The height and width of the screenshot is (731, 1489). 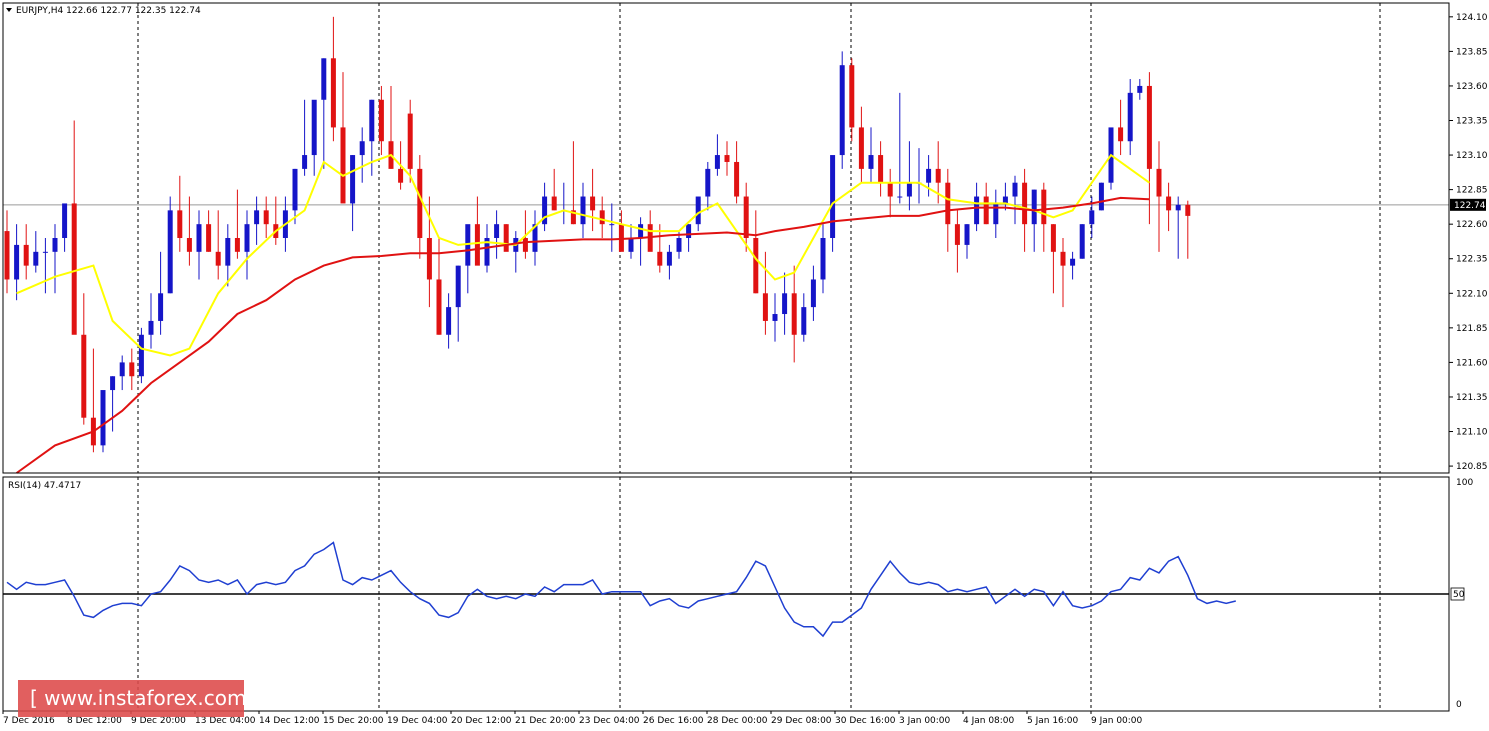 I want to click on rsi-tick-label: 0, so click(x=1459, y=705).